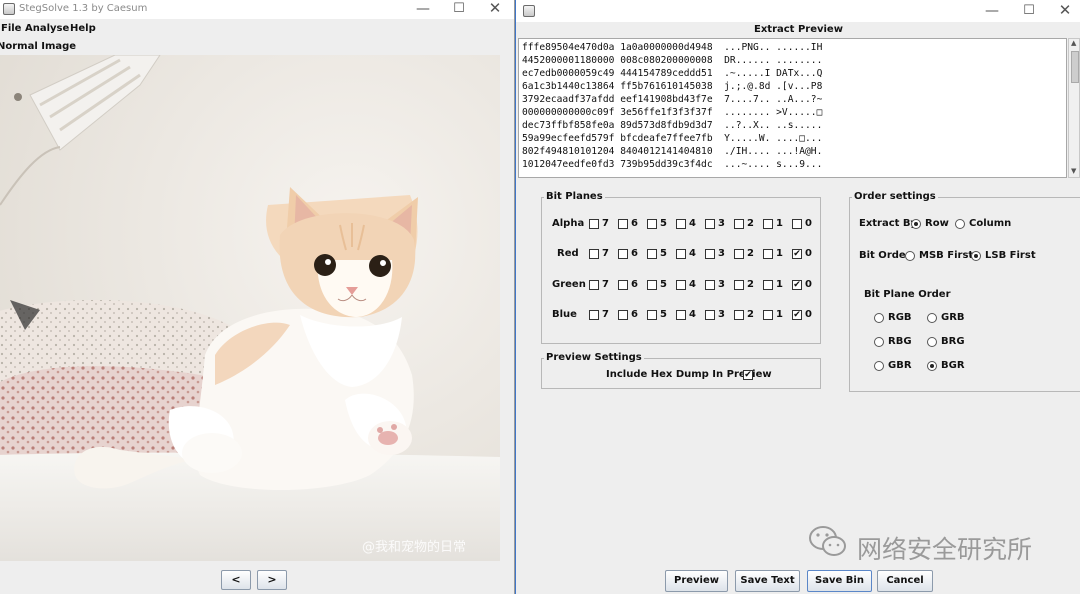 Image resolution: width=1080 pixels, height=594 pixels. What do you see at coordinates (779, 253) in the screenshot?
I see `bit-number-label: 1` at bounding box center [779, 253].